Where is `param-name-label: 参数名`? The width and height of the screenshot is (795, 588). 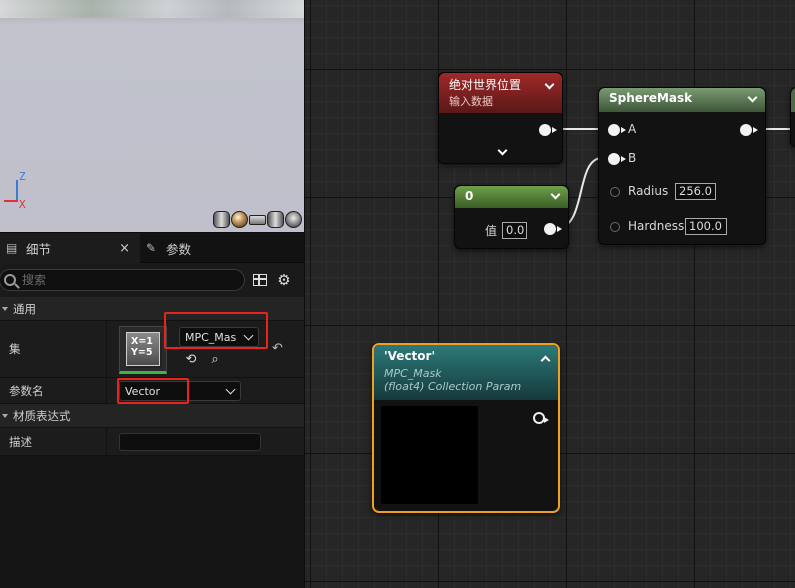 param-name-label: 参数名 is located at coordinates (53, 390).